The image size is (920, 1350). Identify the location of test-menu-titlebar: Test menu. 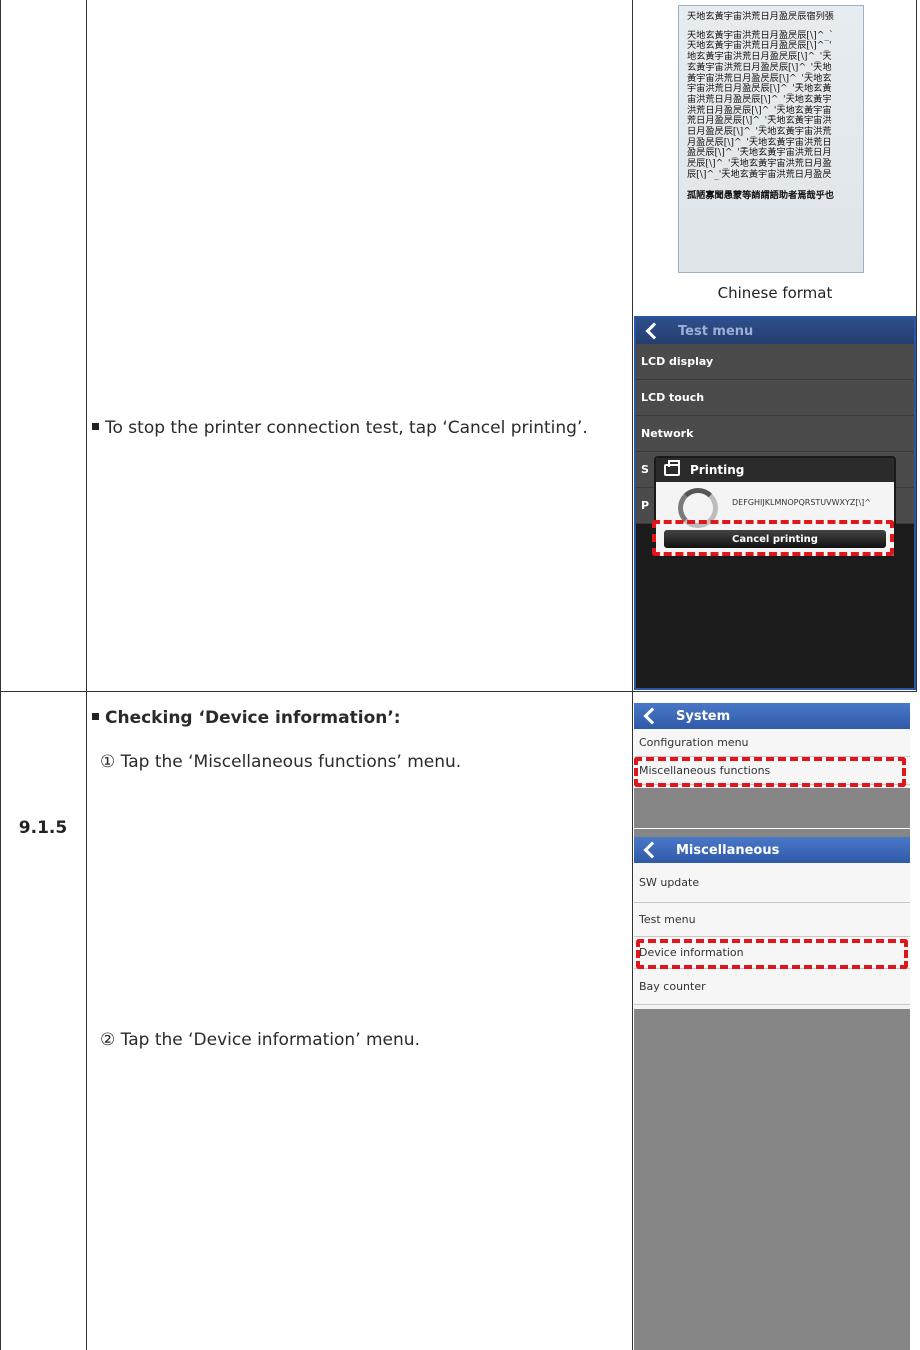
(775, 331).